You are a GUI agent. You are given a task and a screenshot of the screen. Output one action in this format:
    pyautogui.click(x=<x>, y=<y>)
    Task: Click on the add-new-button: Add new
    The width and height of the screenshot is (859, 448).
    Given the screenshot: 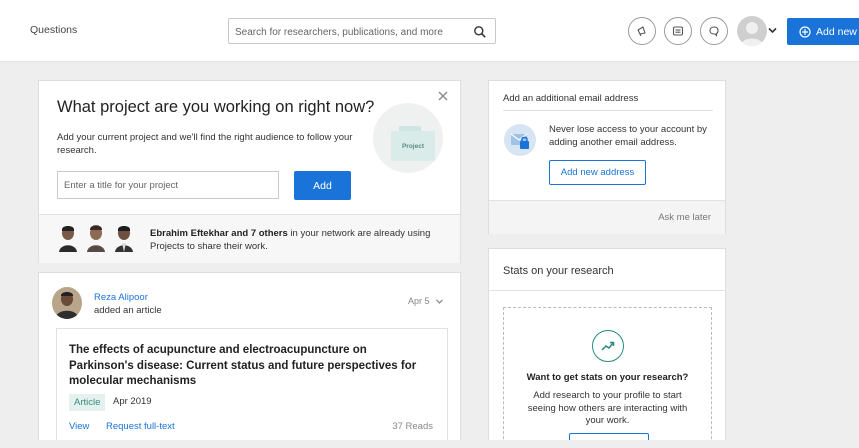 What is the action you would take?
    pyautogui.click(x=823, y=31)
    